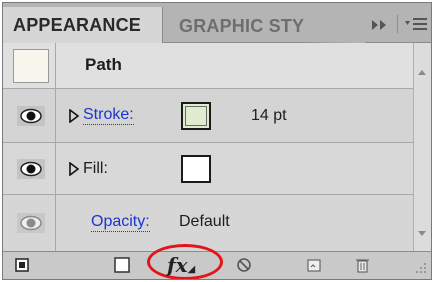  What do you see at coordinates (196, 116) in the screenshot?
I see `stroke-color-swatch` at bounding box center [196, 116].